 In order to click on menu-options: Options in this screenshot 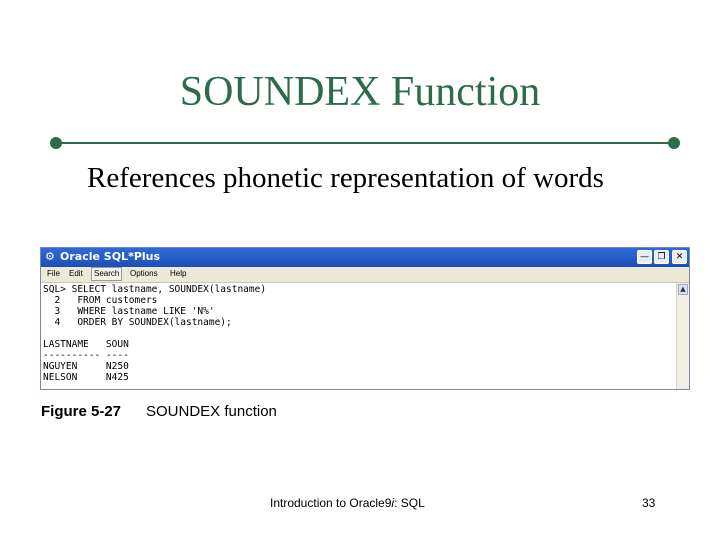, I will do `click(144, 274)`.